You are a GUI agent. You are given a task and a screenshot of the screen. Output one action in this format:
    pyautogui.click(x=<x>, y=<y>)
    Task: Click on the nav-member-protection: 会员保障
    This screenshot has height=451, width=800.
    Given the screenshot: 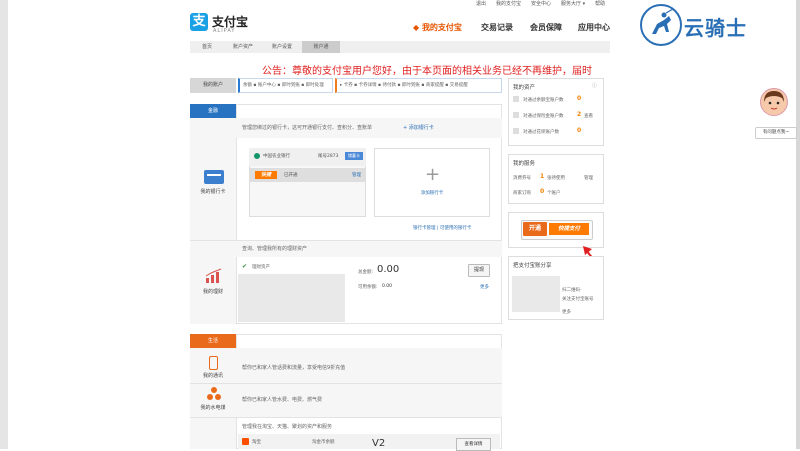 What is the action you would take?
    pyautogui.click(x=546, y=27)
    